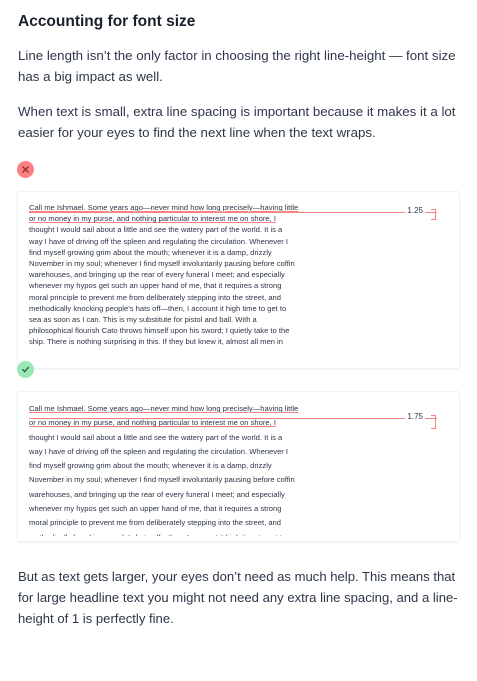 The width and height of the screenshot is (477, 681). I want to click on check-icon, so click(25, 369).